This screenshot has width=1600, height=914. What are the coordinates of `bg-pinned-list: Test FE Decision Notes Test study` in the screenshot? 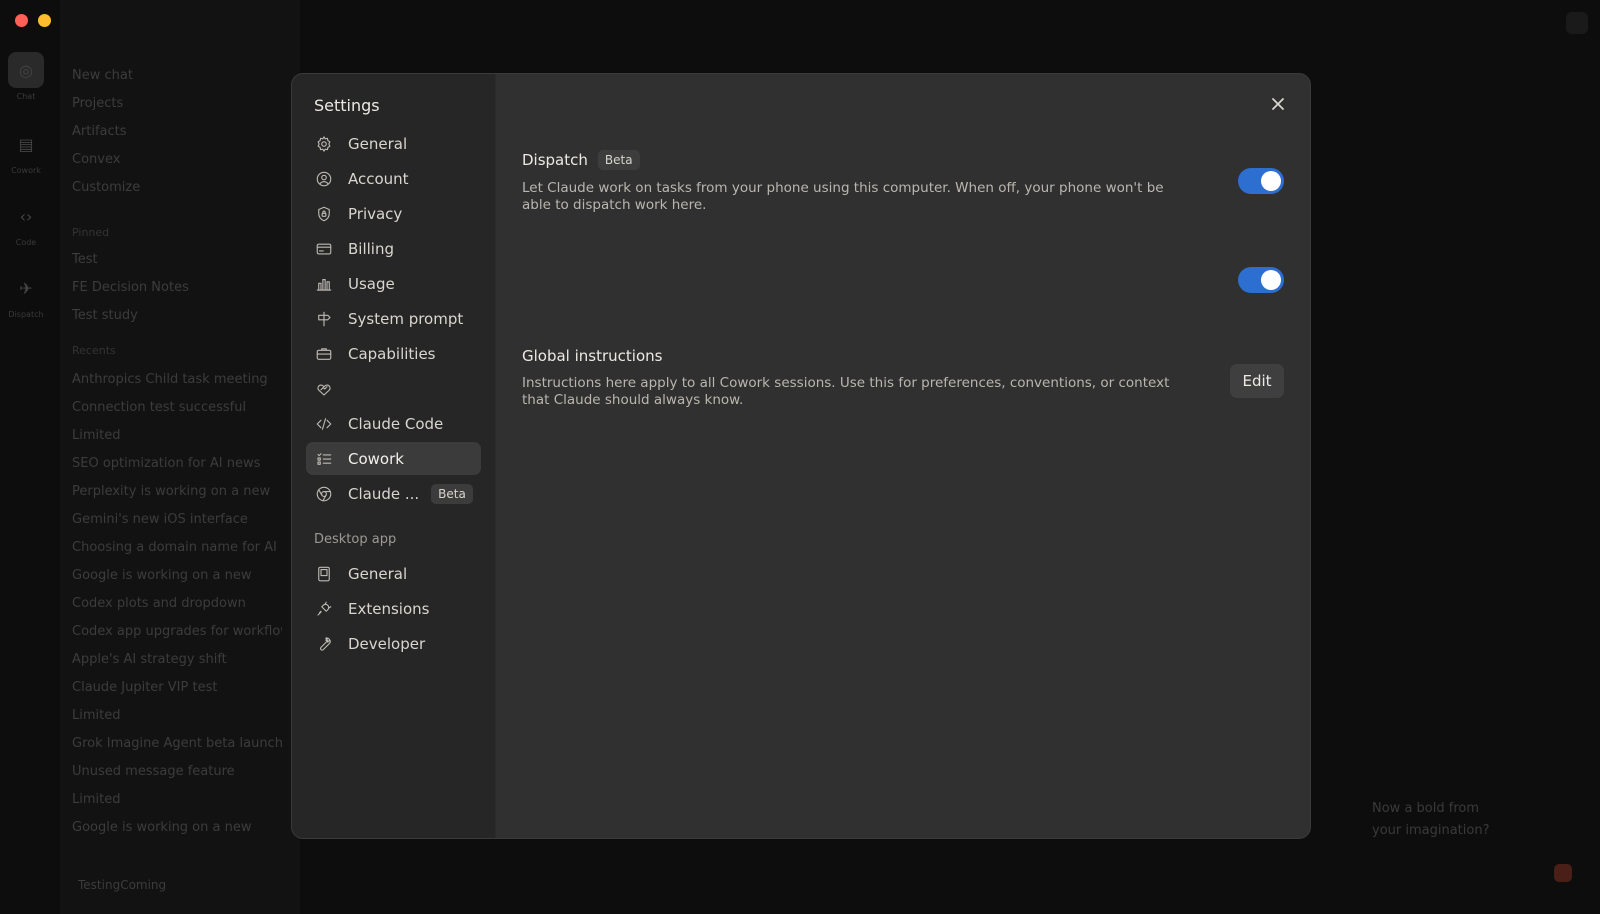 It's located at (177, 288).